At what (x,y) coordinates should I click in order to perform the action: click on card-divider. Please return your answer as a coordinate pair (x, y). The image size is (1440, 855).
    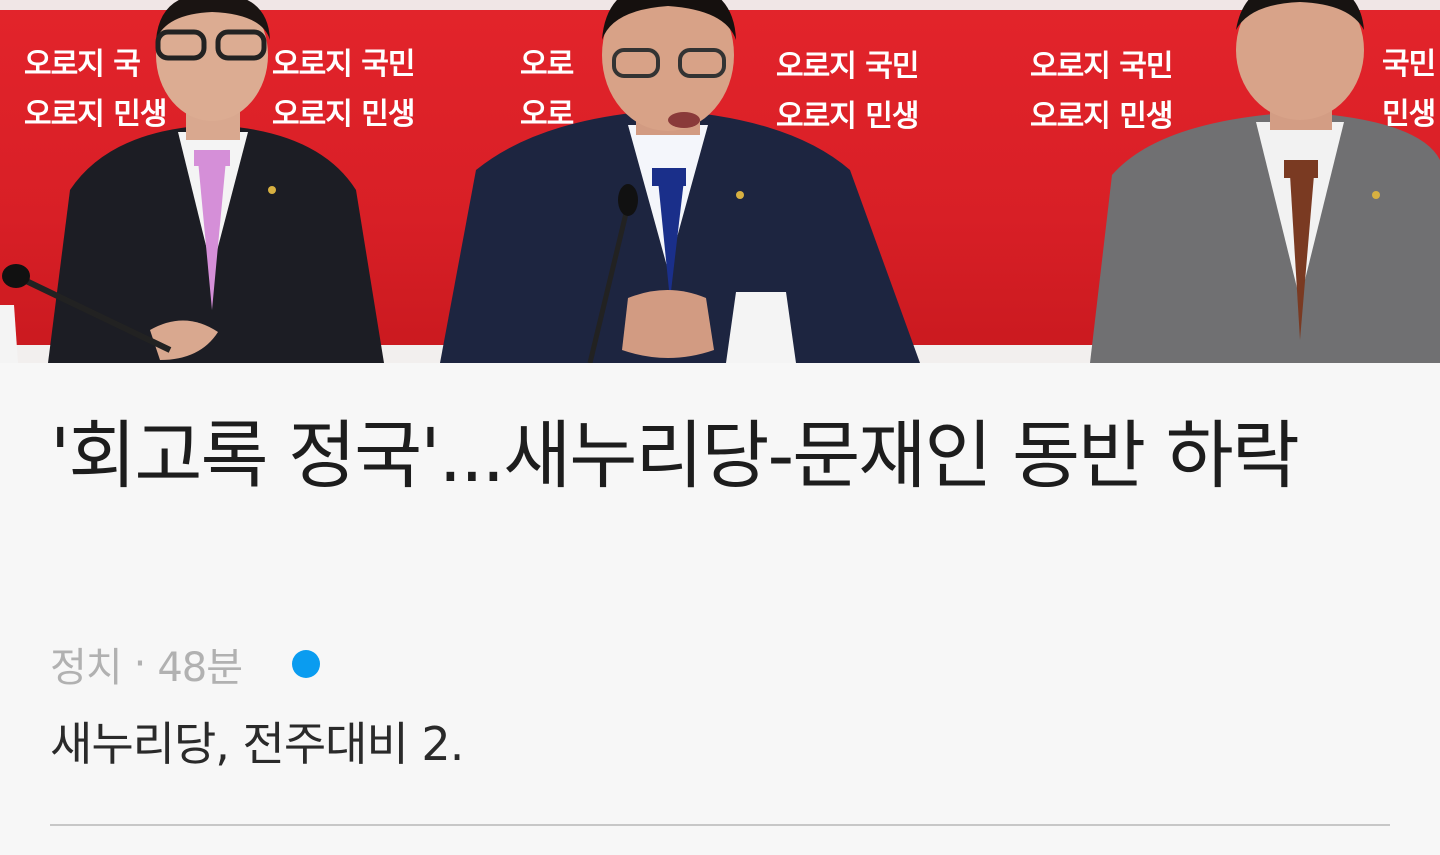
    Looking at the image, I should click on (720, 825).